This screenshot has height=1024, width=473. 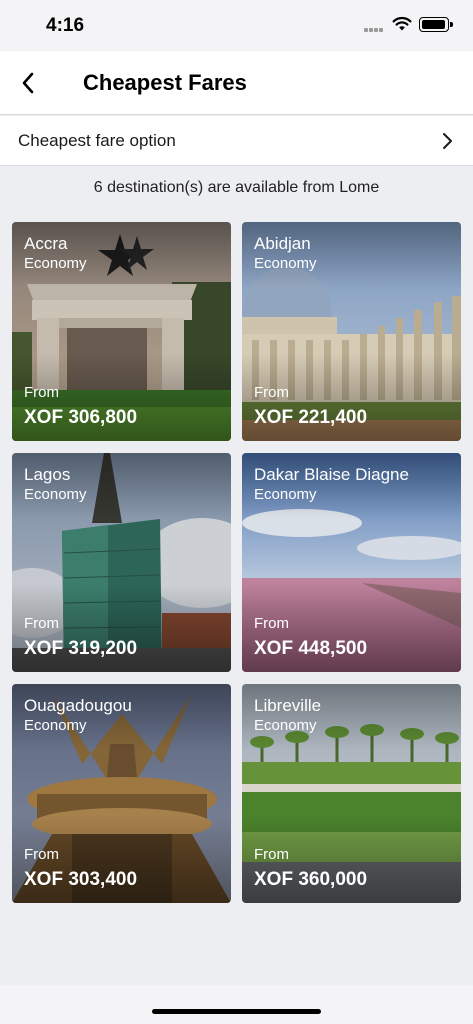 I want to click on destination-city: Libreville, so click(x=288, y=705).